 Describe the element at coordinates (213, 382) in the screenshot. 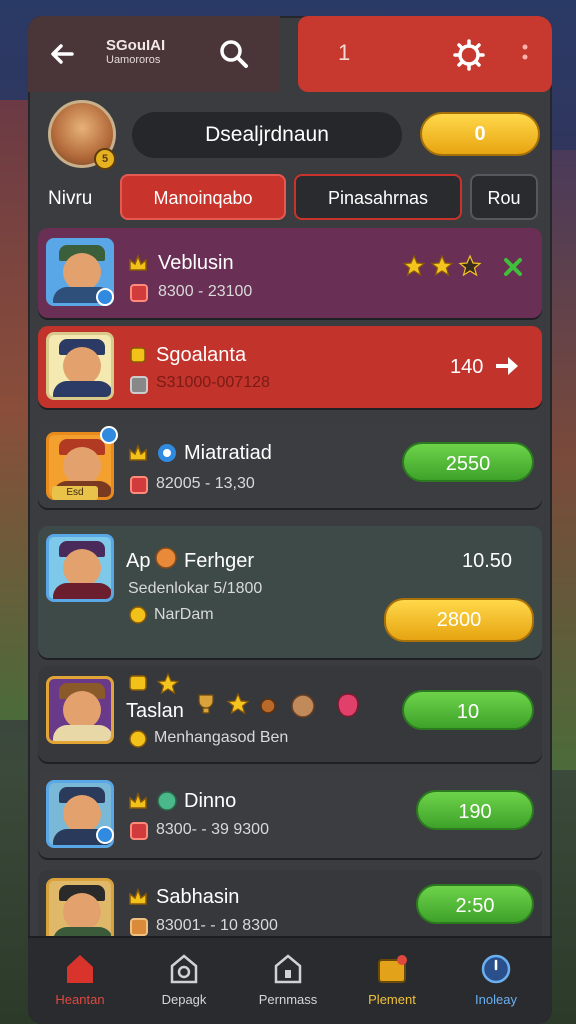

I see `player-score-range: S31000-007128` at that location.